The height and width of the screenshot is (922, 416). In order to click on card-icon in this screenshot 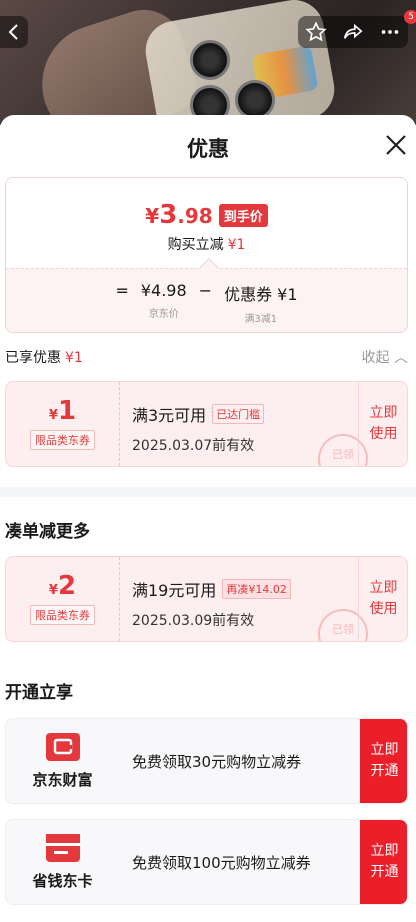, I will do `click(62, 848)`.